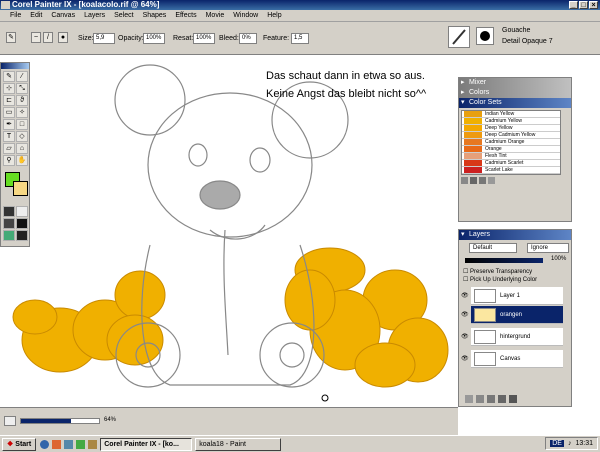 The width and height of the screenshot is (600, 452). Describe the element at coordinates (248, 38) in the screenshot. I see `bleed-field: 0%` at that location.